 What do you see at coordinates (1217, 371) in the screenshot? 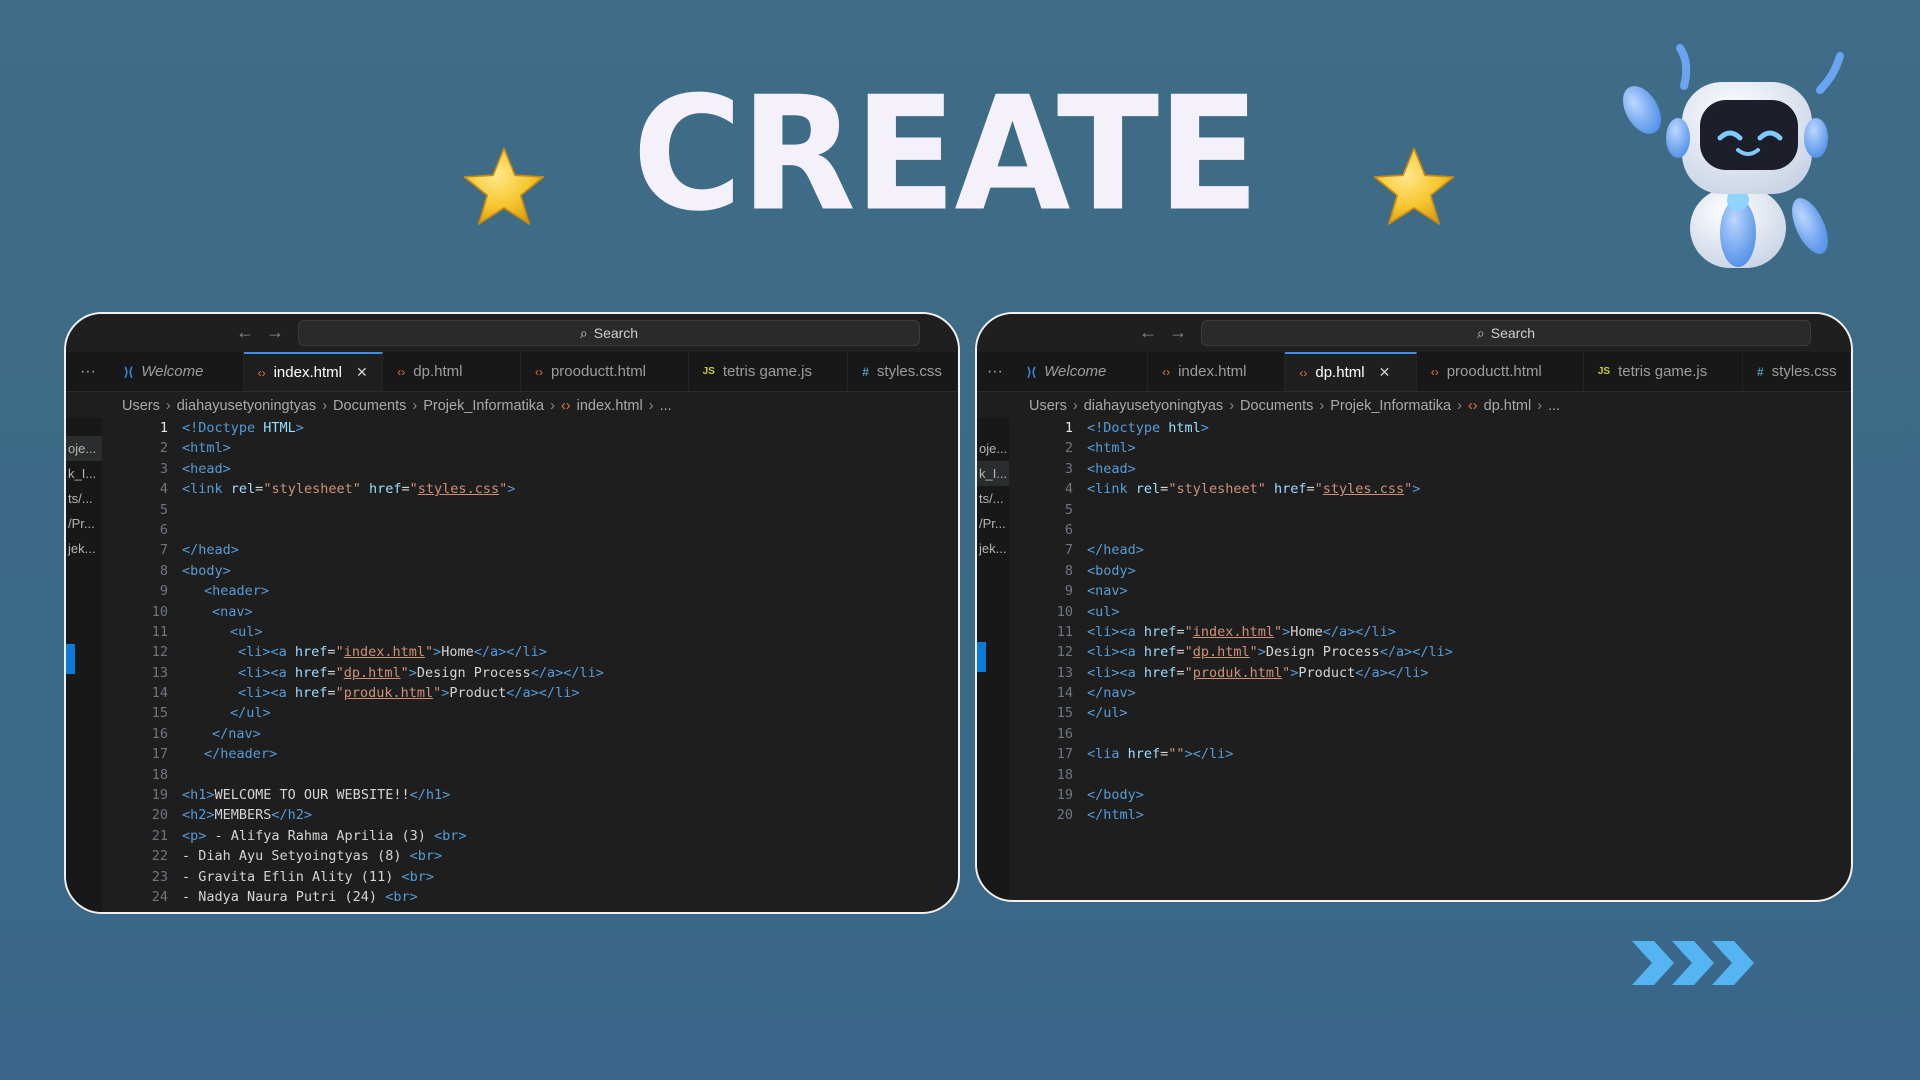
I see `tab-index-html: ‹› index.html` at bounding box center [1217, 371].